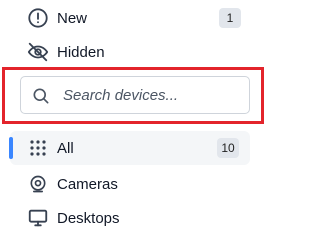 The width and height of the screenshot is (320, 242). I want to click on search-field, so click(135, 95).